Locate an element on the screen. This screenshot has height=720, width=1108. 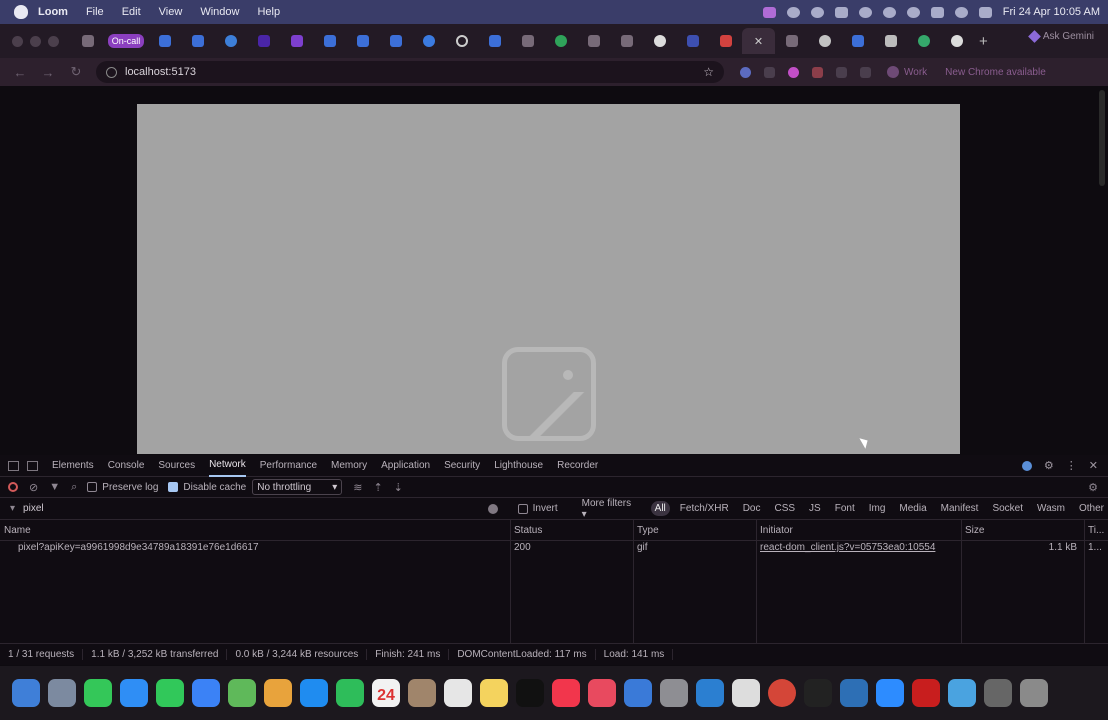
tab-active: ✕ is located at coordinates (758, 41).